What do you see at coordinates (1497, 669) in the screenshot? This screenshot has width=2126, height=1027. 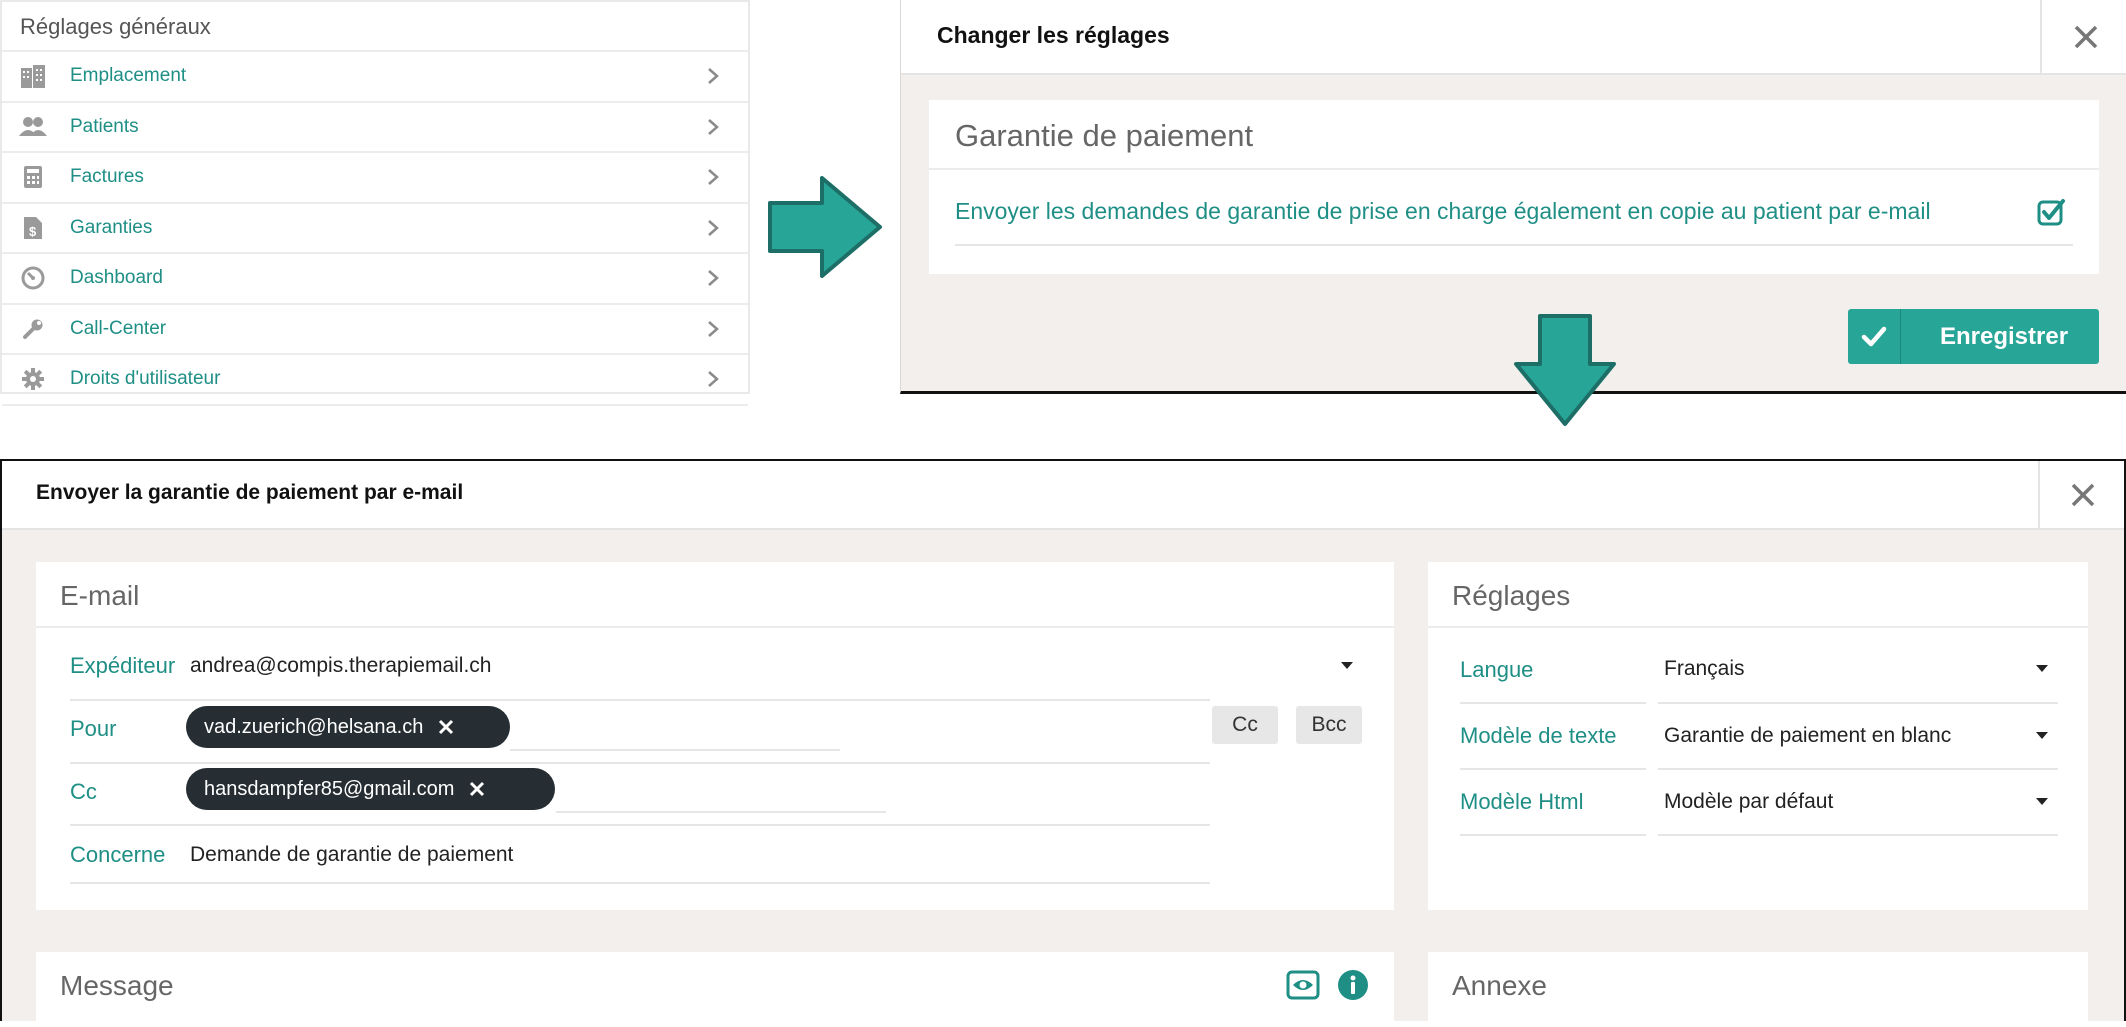 I see `language-label: Langue` at bounding box center [1497, 669].